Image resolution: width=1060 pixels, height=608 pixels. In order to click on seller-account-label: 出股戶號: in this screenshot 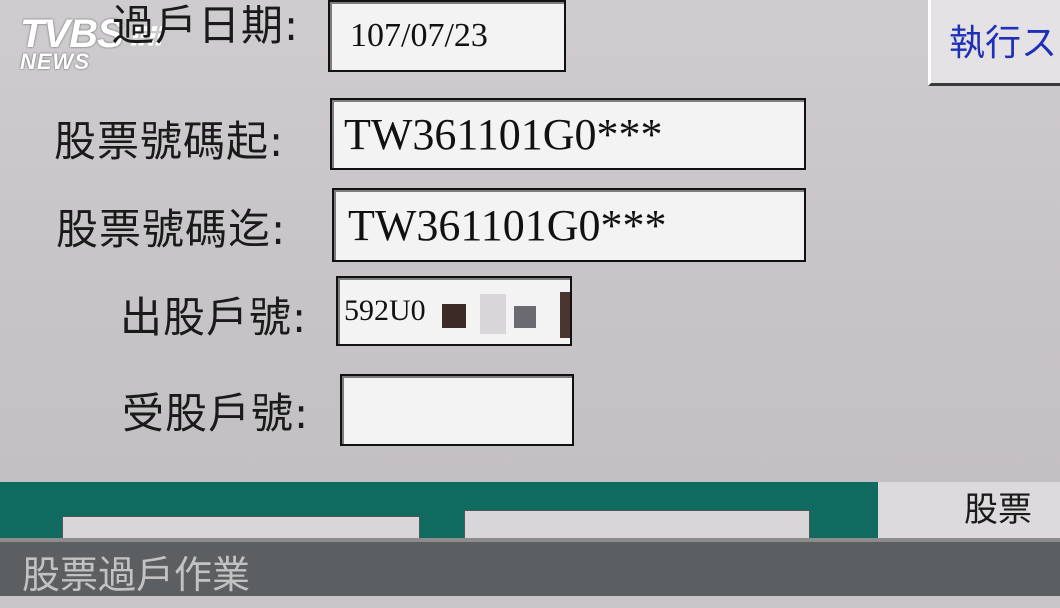, I will do `click(214, 317)`.